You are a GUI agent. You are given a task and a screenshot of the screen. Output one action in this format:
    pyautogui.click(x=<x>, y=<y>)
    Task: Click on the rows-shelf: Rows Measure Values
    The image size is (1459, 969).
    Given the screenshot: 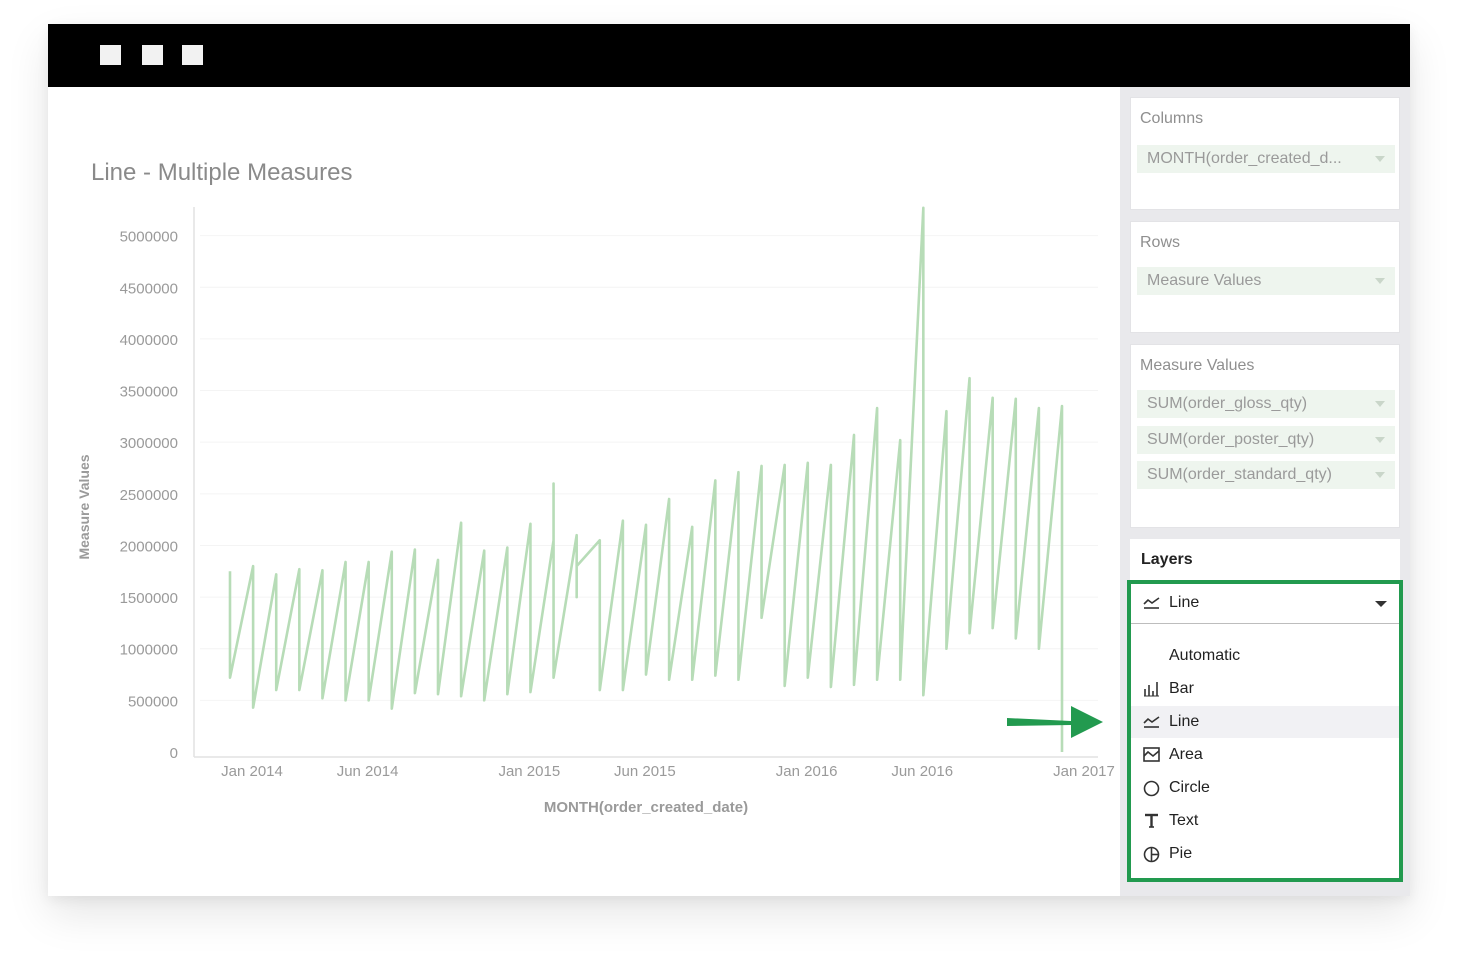 What is the action you would take?
    pyautogui.click(x=1265, y=277)
    